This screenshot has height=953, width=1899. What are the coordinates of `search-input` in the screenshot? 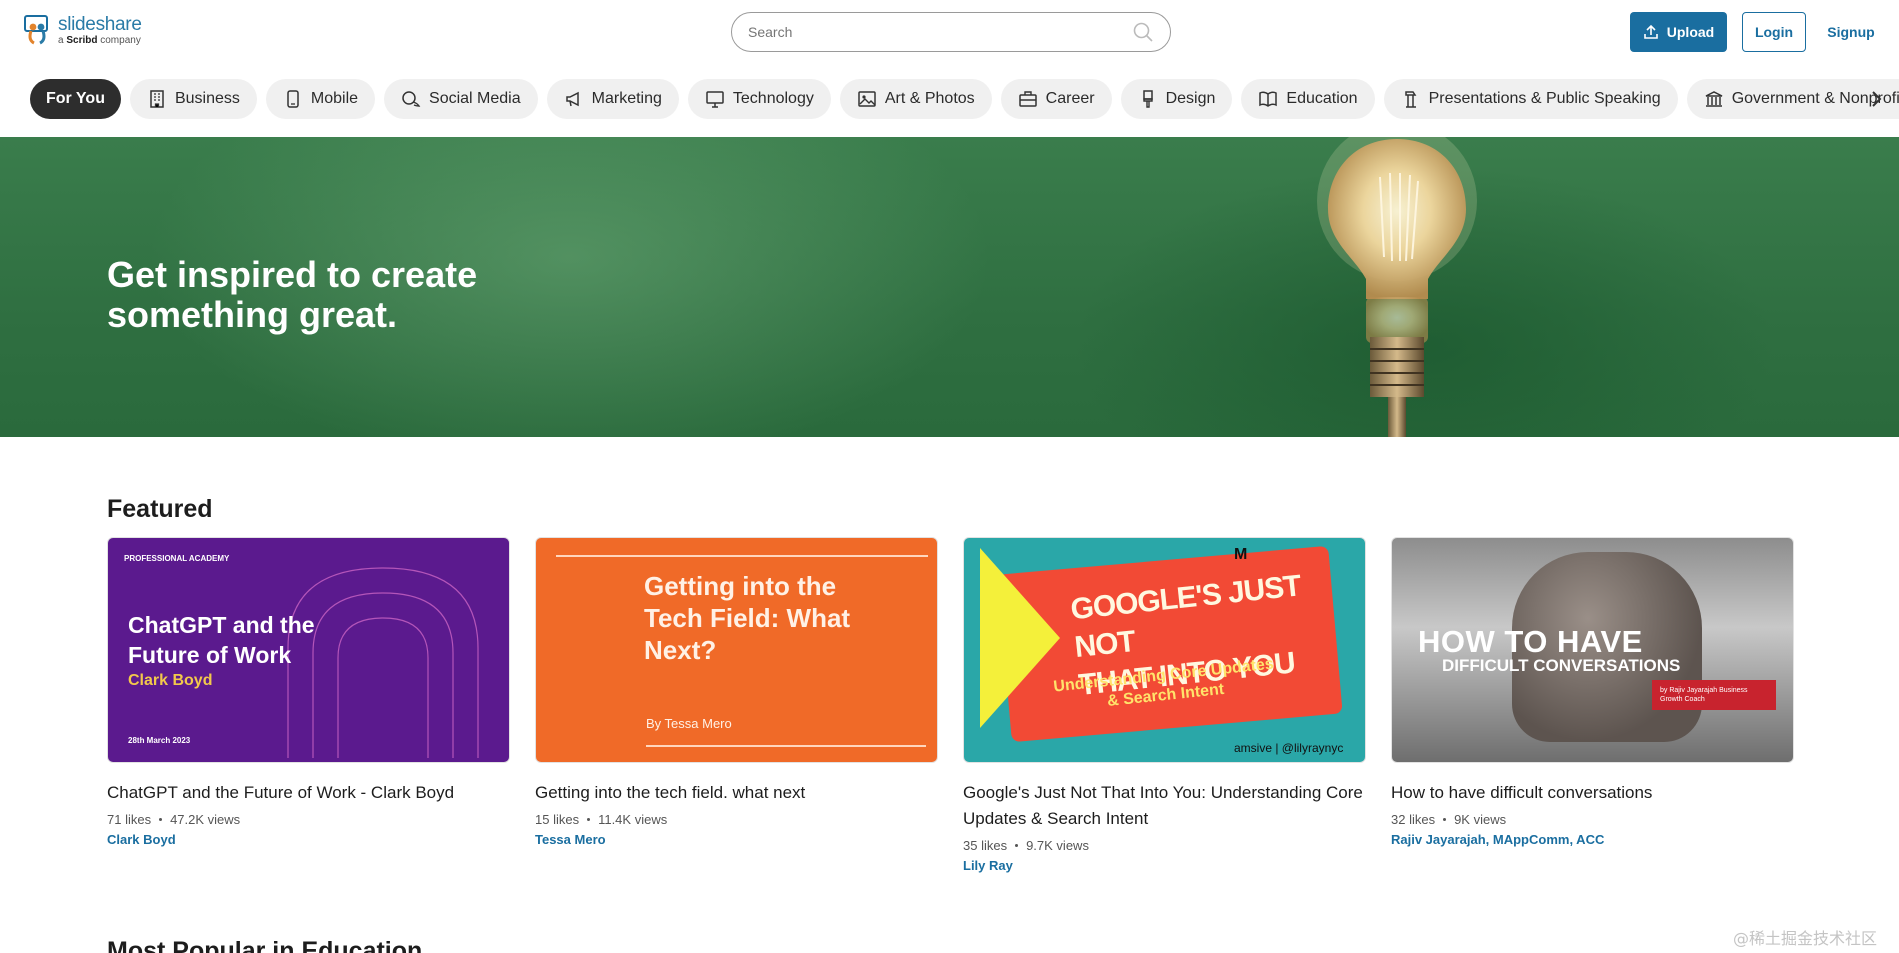 It's located at (940, 32).